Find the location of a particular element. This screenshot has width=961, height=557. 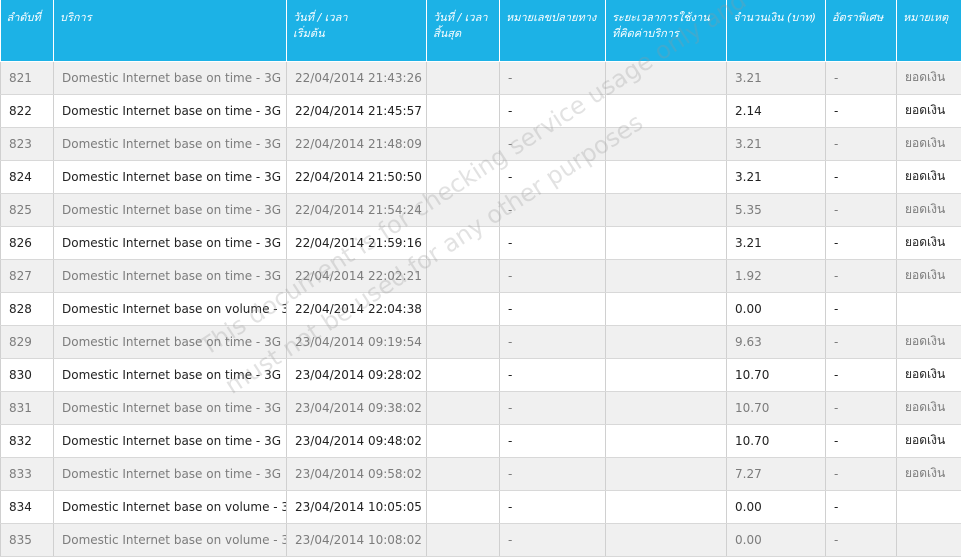

cell-amount: 7.27 is located at coordinates (776, 473).